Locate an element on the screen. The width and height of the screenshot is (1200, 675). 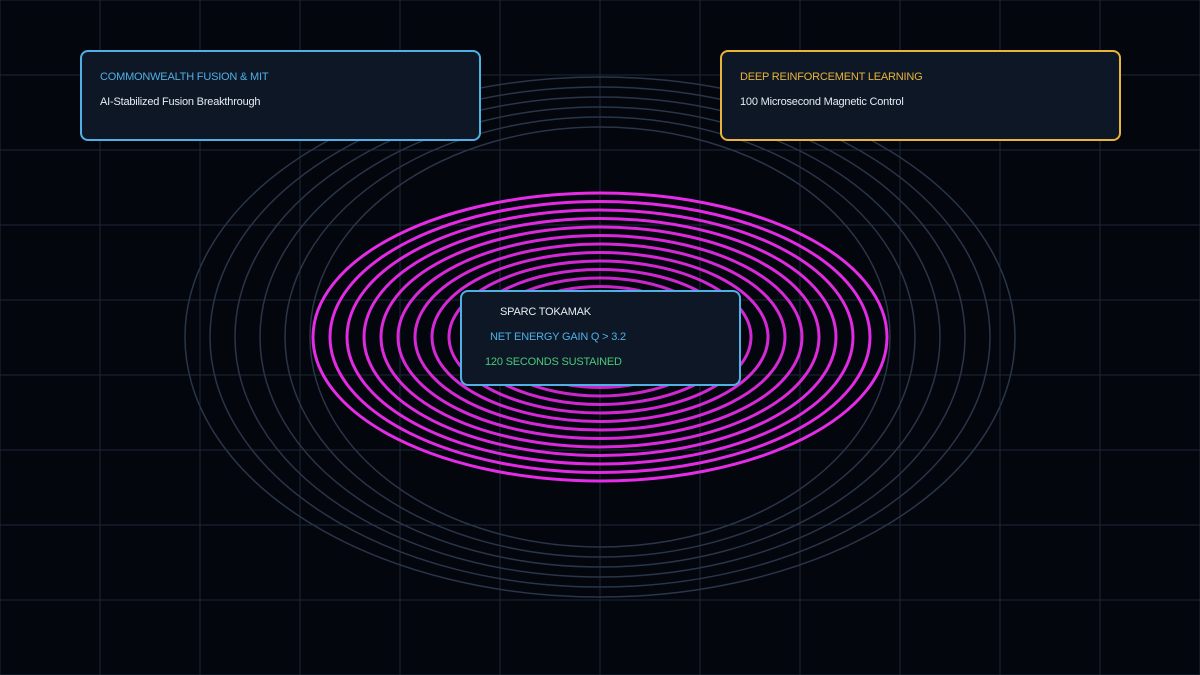
card-heading: DEEP REINFORCEMENT LEARNING is located at coordinates (831, 77).